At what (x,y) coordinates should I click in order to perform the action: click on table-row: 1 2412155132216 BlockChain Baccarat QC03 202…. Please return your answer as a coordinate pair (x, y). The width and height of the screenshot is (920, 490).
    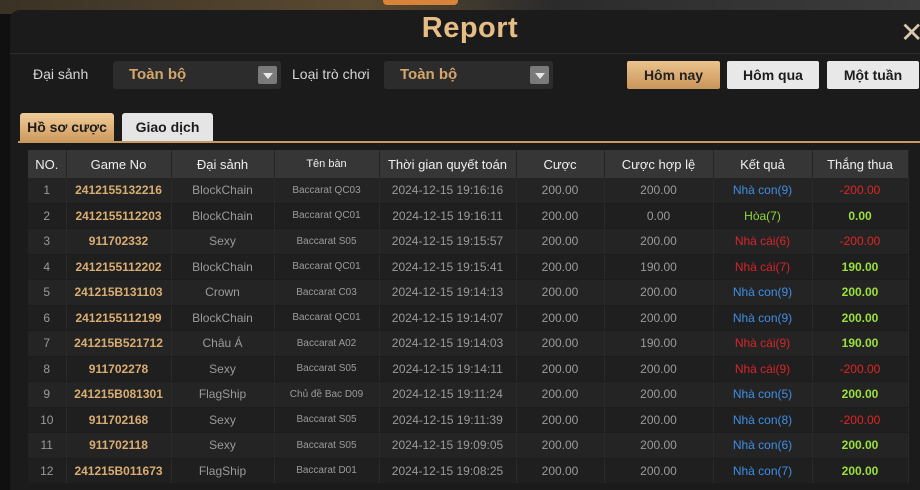
    Looking at the image, I should click on (468, 191).